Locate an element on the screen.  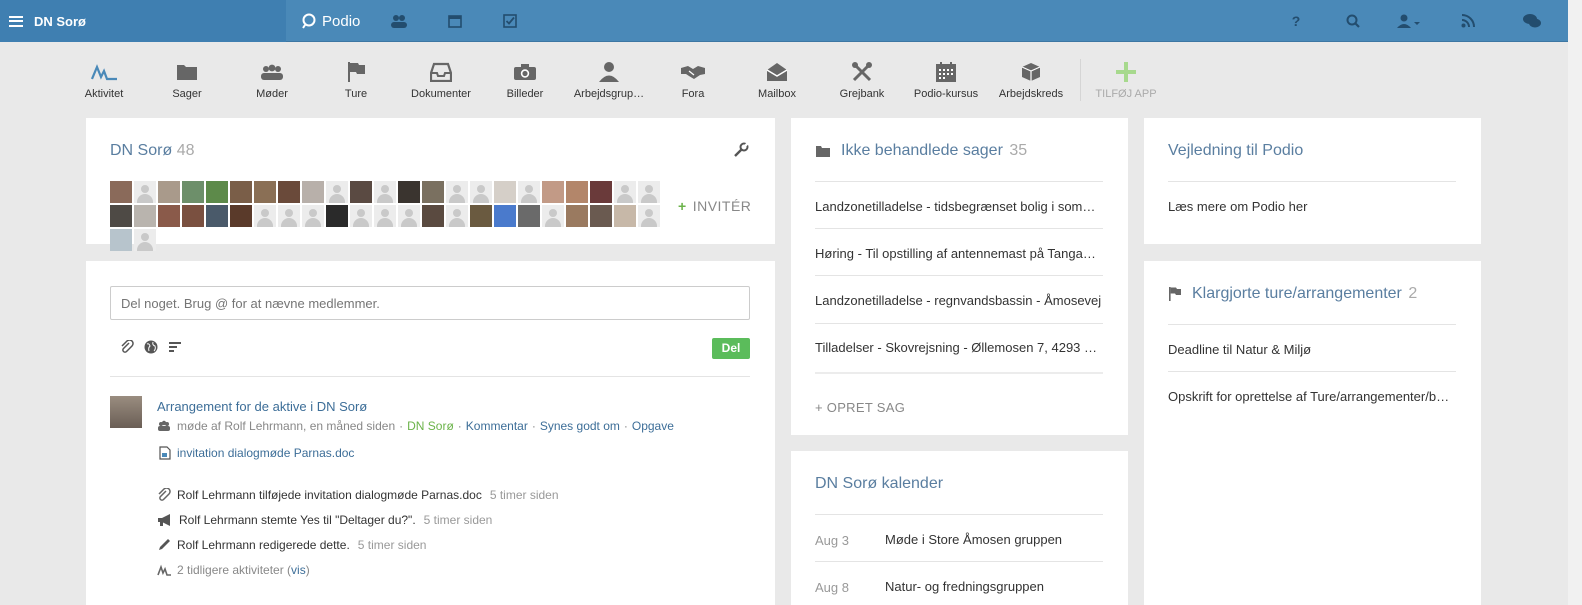
post-author-avatar is located at coordinates (126, 412).